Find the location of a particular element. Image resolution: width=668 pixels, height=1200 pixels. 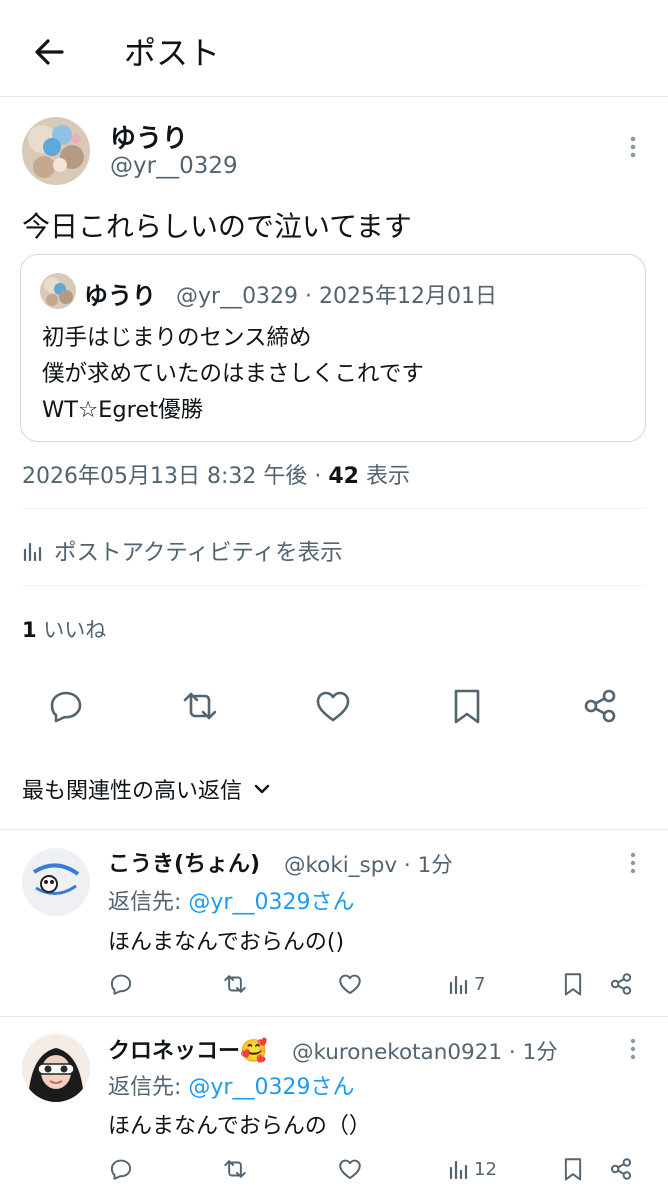

post-activity-link: ポストアクティビティを表示 is located at coordinates (182, 551).